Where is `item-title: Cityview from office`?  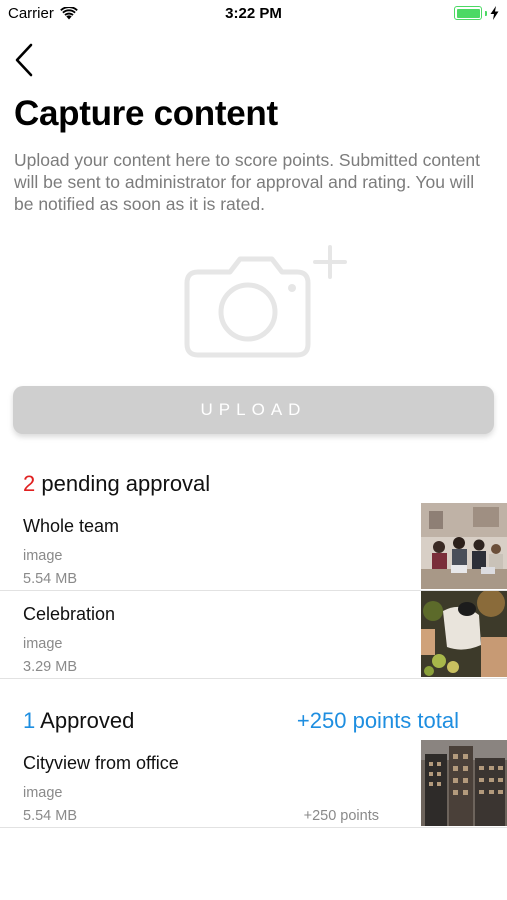 item-title: Cityview from office is located at coordinates (101, 763).